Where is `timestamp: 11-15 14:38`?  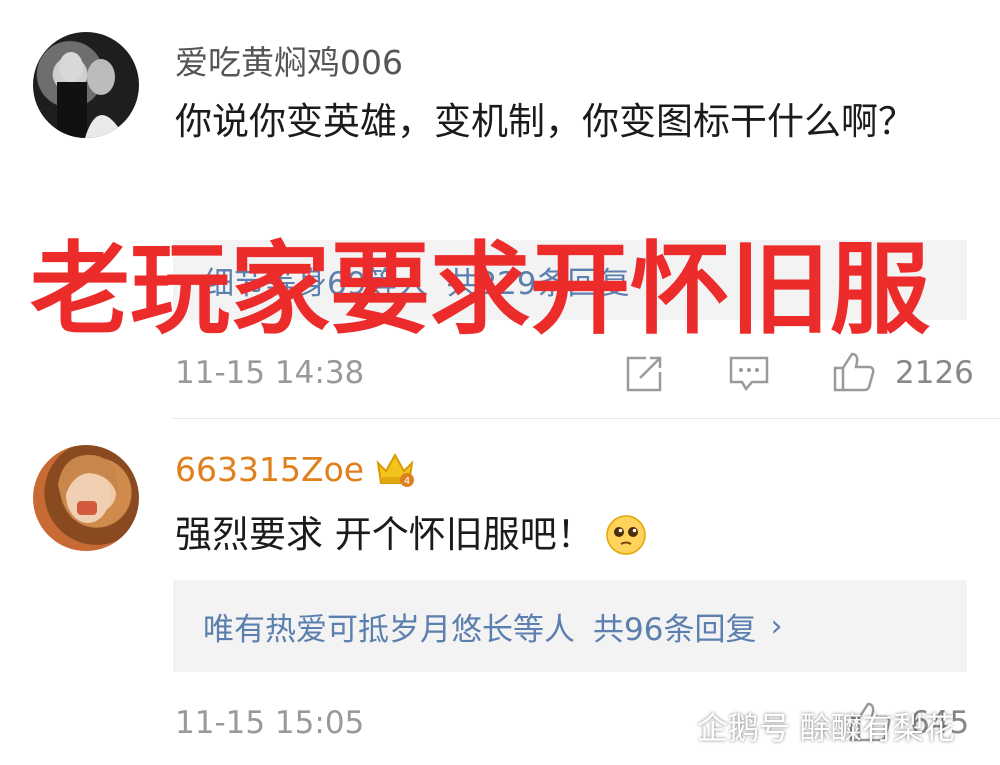
timestamp: 11-15 14:38 is located at coordinates (270, 373).